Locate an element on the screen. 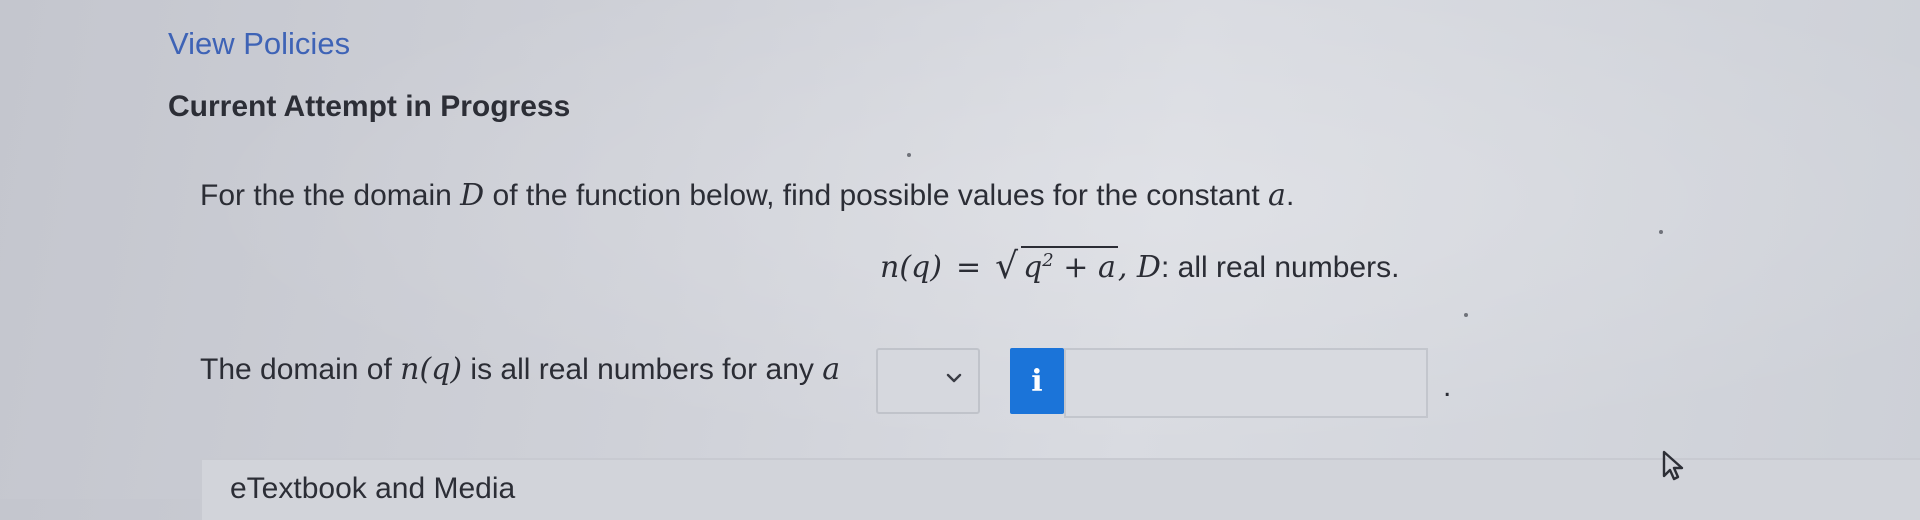 The height and width of the screenshot is (520, 1920). radicand-base: q is located at coordinates (1033, 267).